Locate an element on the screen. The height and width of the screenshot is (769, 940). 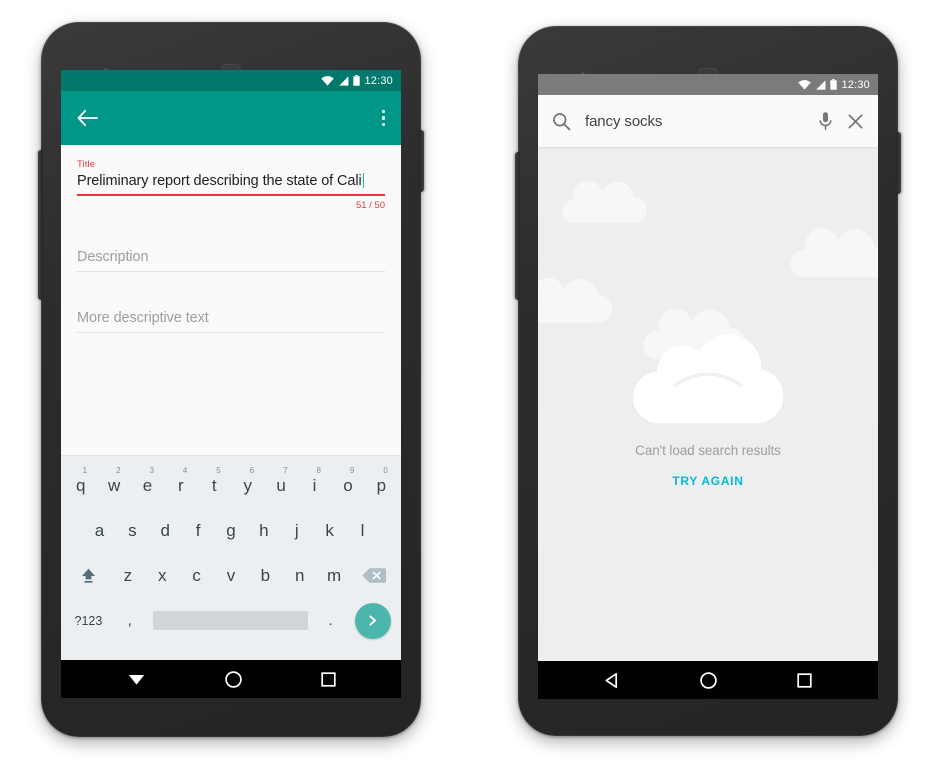
overflow-menu-icon is located at coordinates (383, 118).